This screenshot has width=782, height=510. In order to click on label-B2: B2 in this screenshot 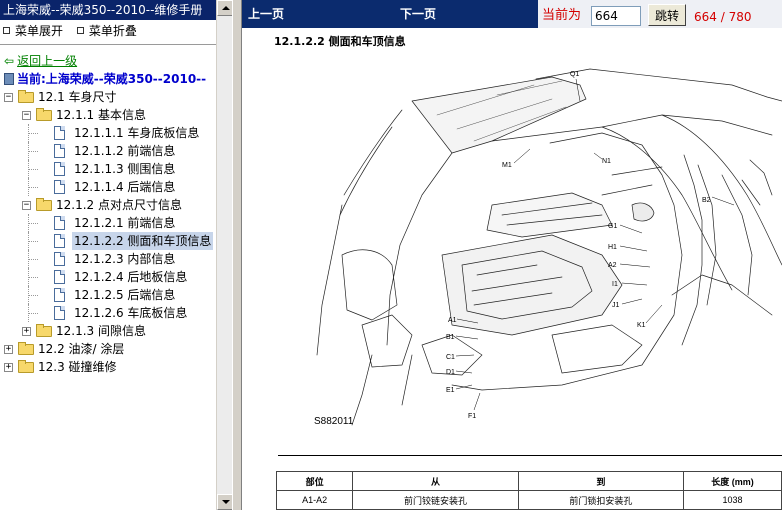, I will do `click(706, 200)`.